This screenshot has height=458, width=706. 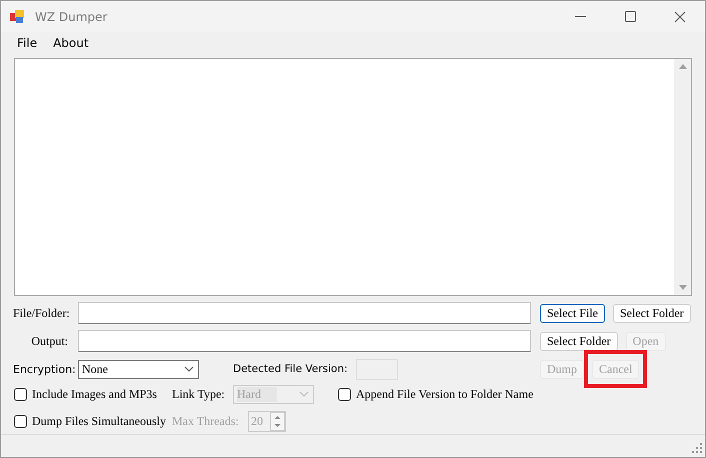 I want to click on field-label: Output:, so click(x=49, y=341).